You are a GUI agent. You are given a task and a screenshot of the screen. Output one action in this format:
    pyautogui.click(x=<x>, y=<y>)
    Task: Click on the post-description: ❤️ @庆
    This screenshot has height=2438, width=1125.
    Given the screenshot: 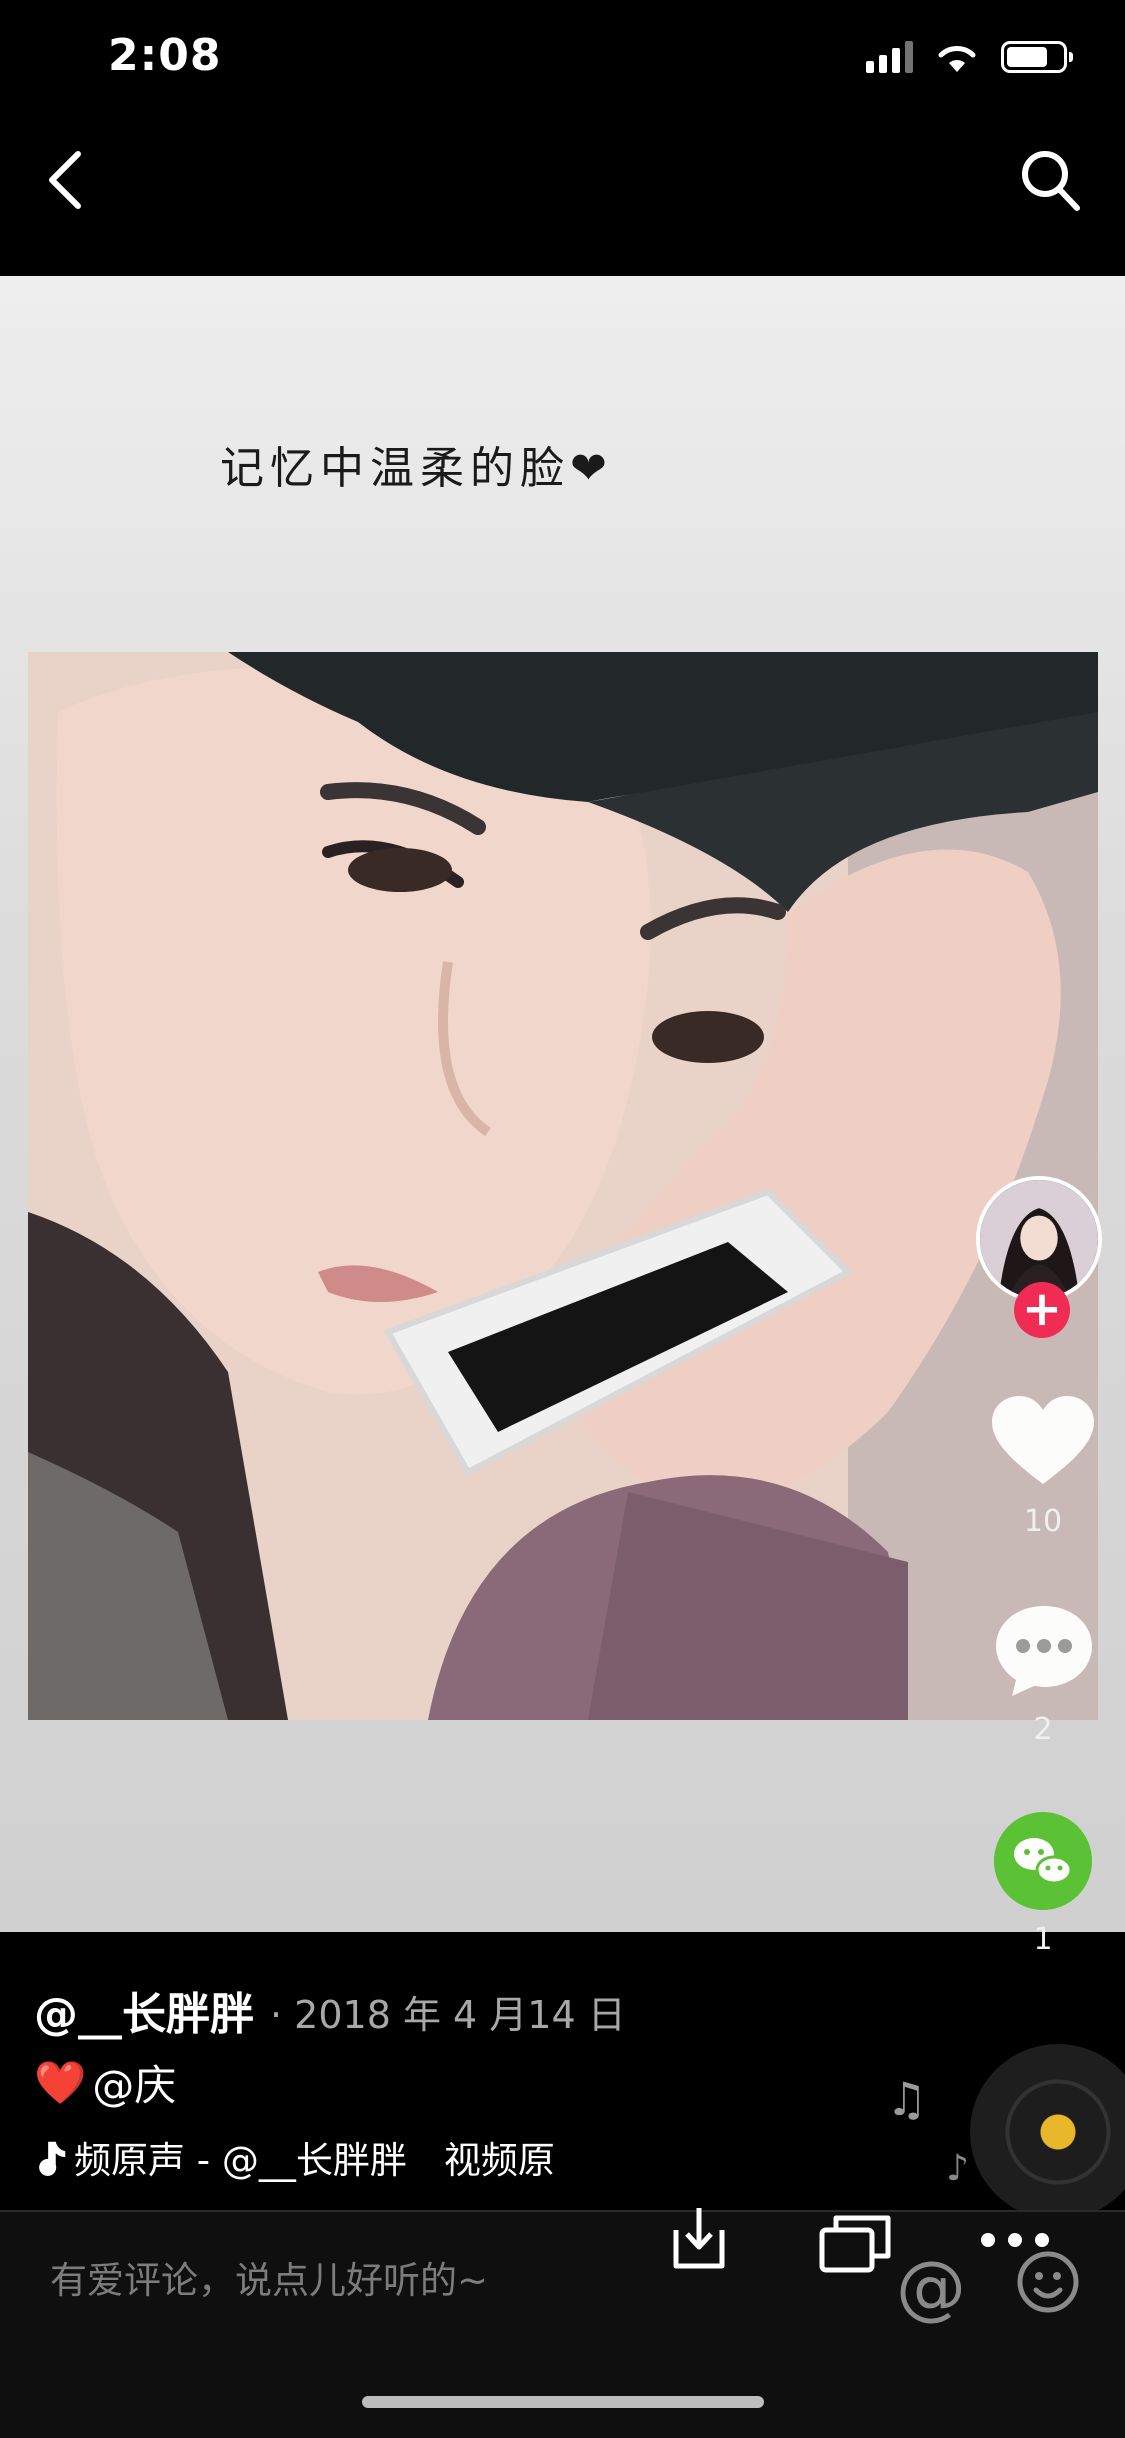 What is the action you would take?
    pyautogui.click(x=105, y=2082)
    